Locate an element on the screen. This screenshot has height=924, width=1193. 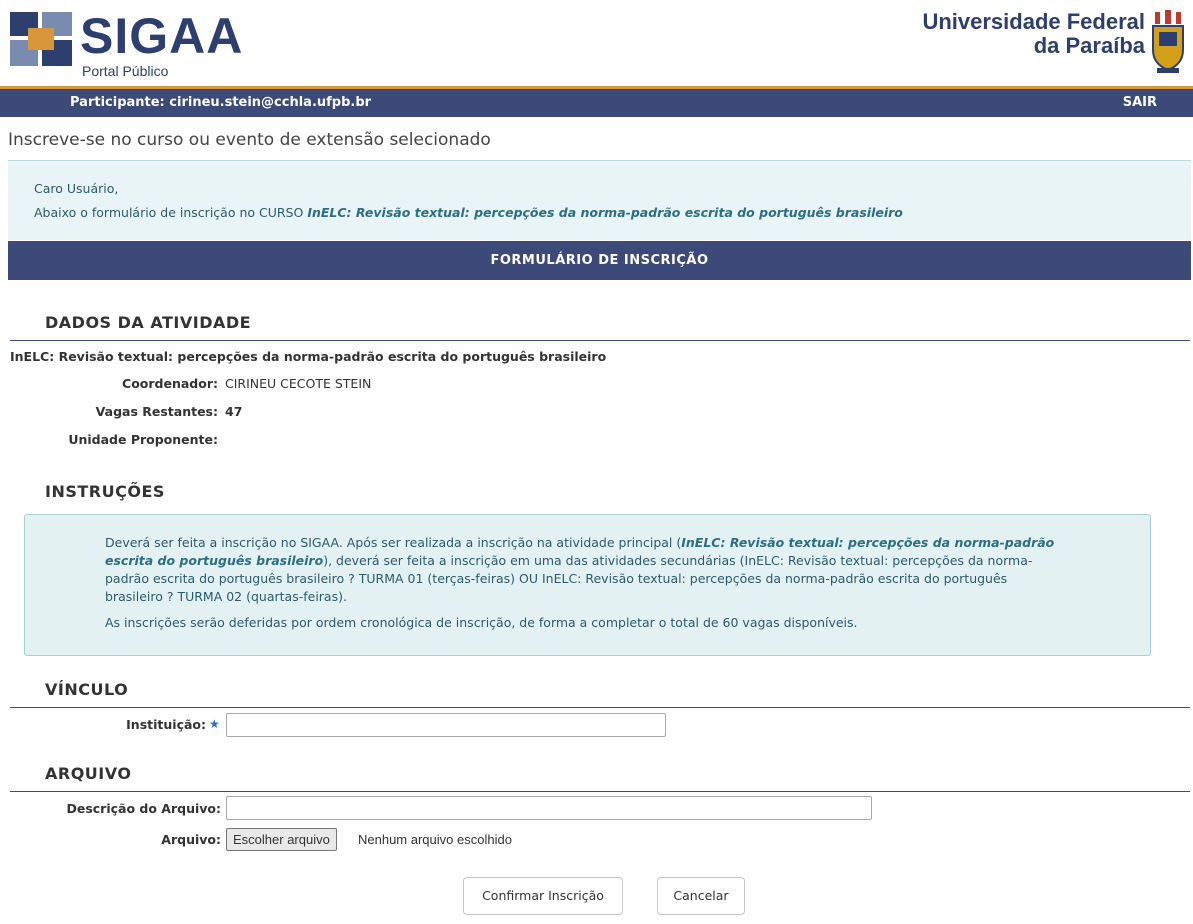
confirm-registration-button: Confirmar Inscrição is located at coordinates (543, 896).